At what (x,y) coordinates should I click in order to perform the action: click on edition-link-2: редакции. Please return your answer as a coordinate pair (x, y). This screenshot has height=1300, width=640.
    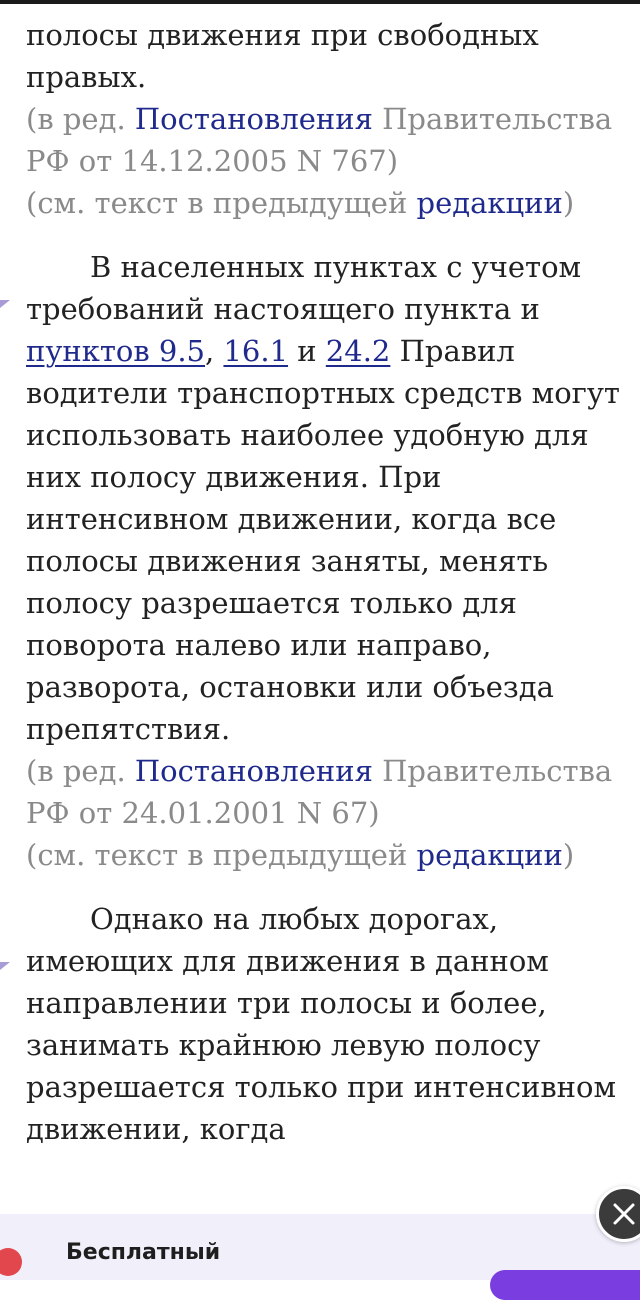
    Looking at the image, I should click on (490, 855).